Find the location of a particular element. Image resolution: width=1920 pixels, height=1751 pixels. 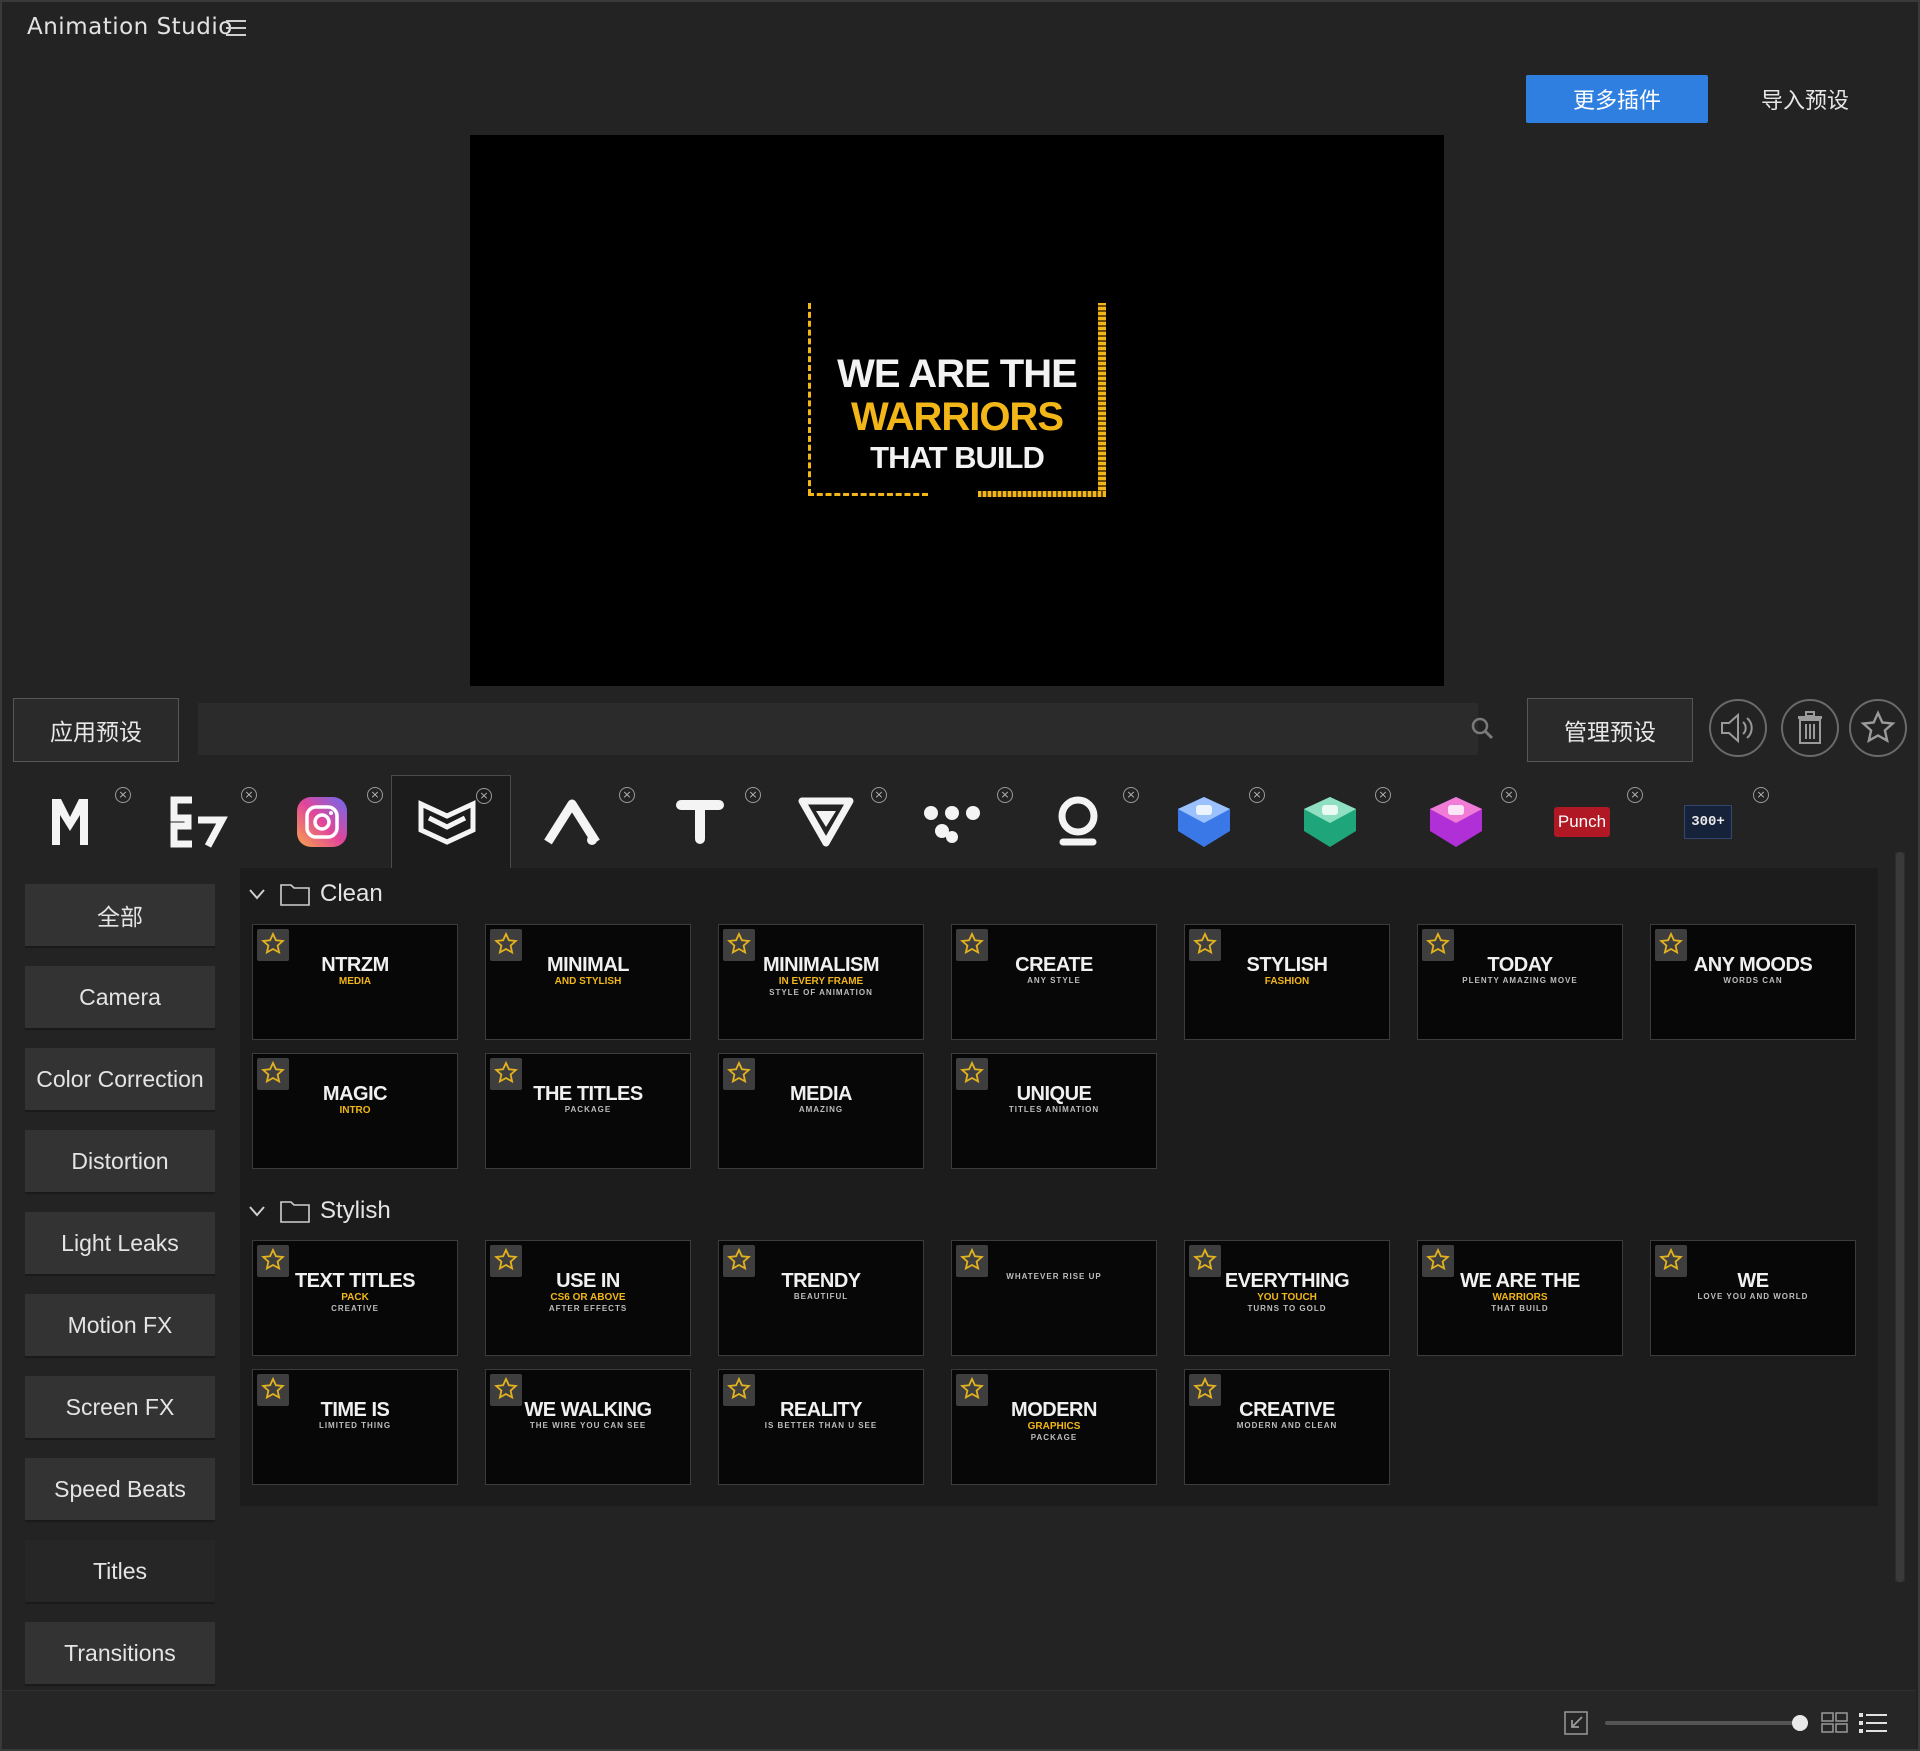

category-all: 全部 is located at coordinates (120, 915).